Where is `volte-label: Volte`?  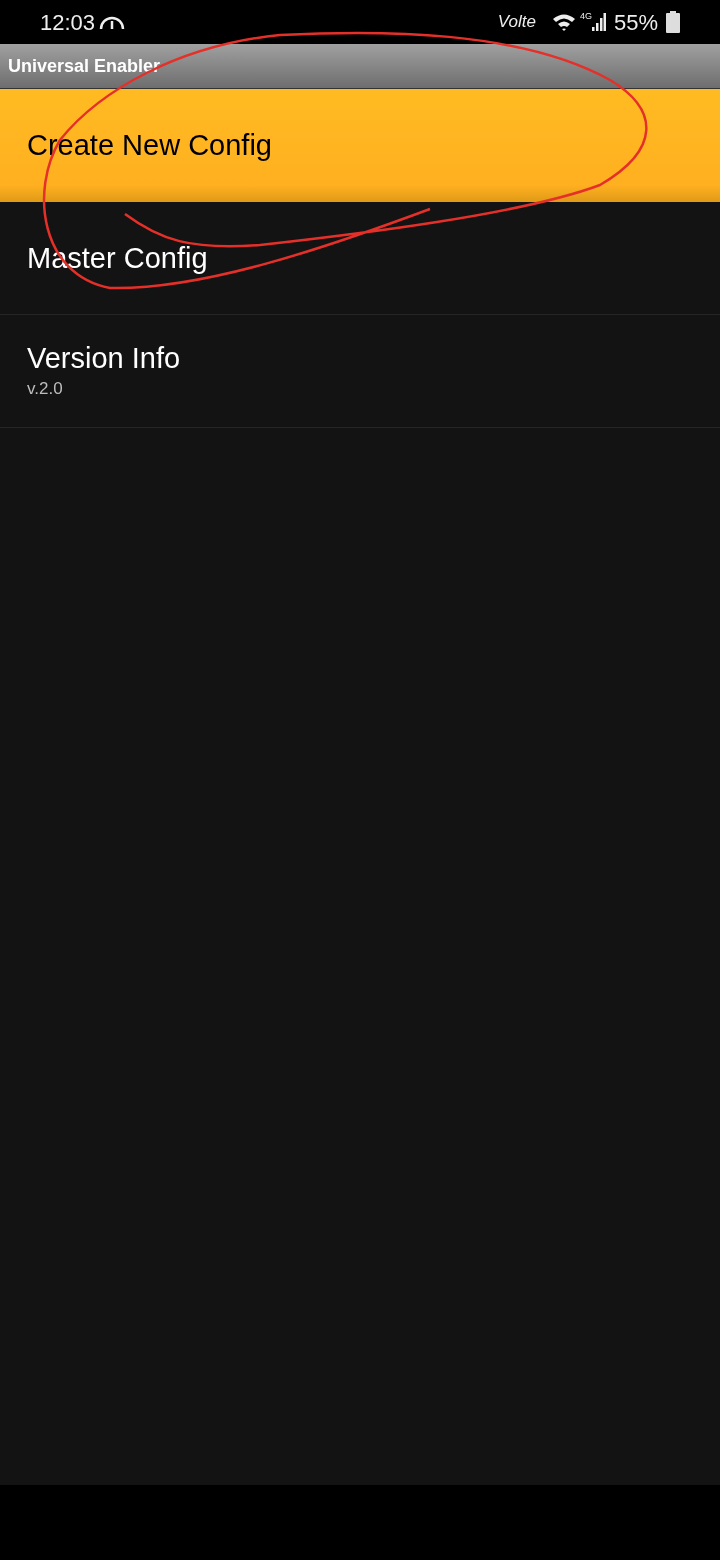
volte-label: Volte is located at coordinates (516, 22).